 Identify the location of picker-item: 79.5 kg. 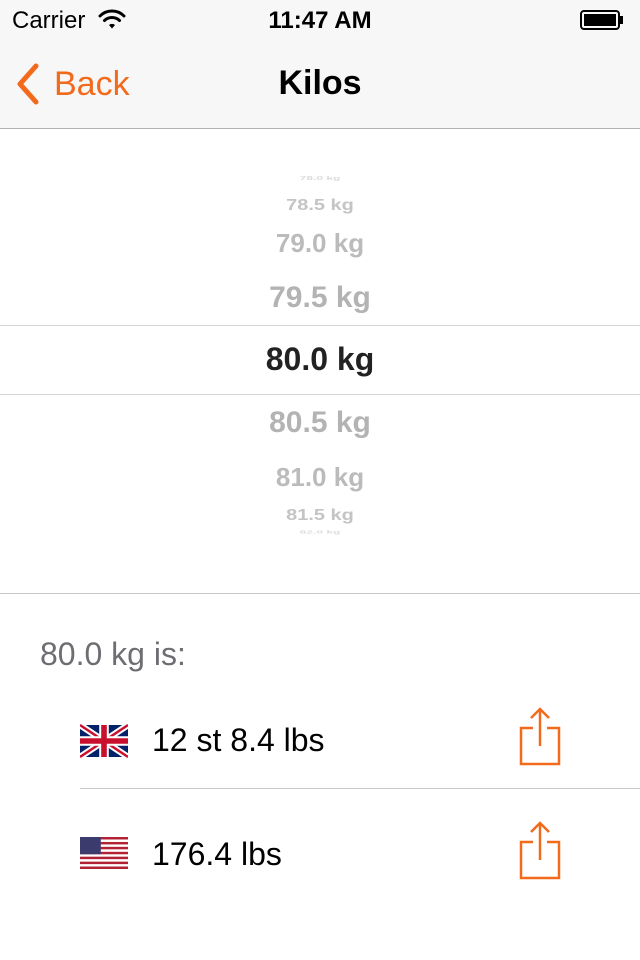
(320, 298).